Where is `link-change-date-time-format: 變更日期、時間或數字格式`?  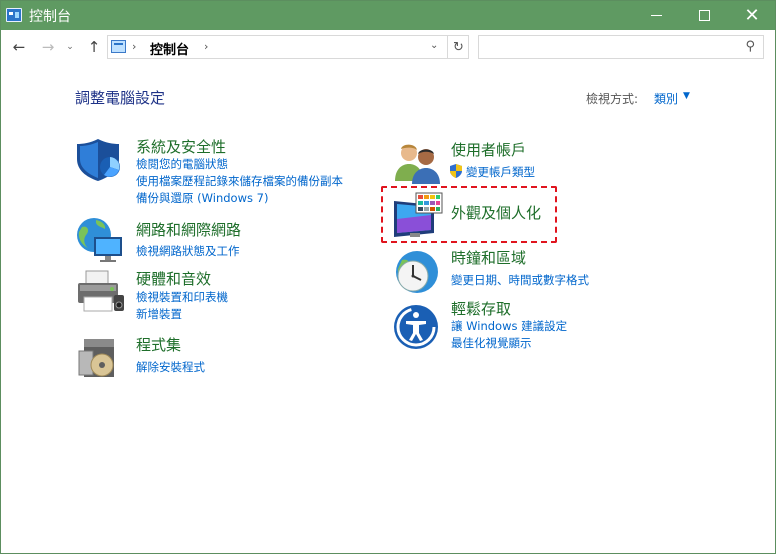 link-change-date-time-format: 變更日期、時間或數字格式 is located at coordinates (520, 280).